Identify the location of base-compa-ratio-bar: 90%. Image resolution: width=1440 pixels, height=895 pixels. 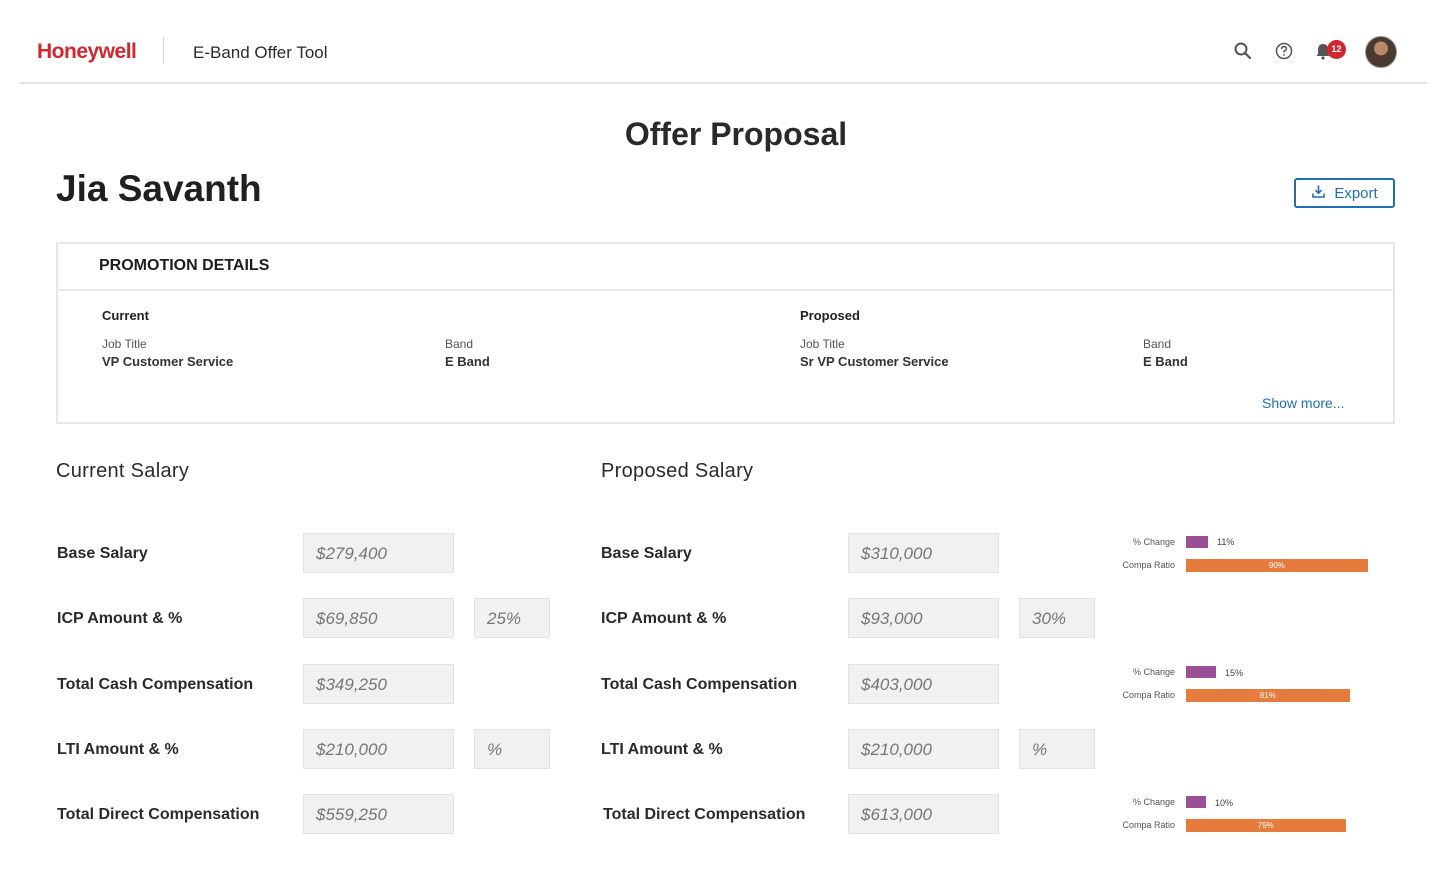
(1277, 565).